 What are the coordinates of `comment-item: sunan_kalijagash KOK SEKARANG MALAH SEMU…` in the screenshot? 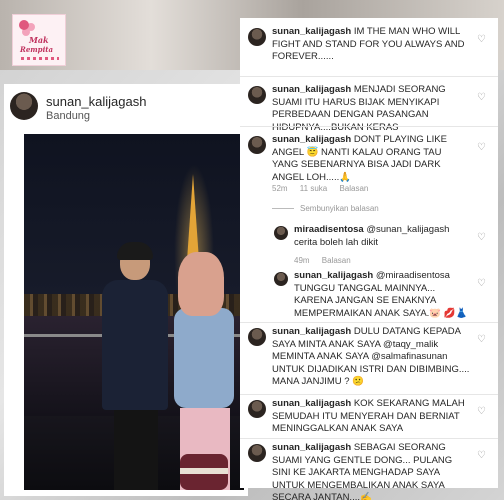 It's located at (369, 416).